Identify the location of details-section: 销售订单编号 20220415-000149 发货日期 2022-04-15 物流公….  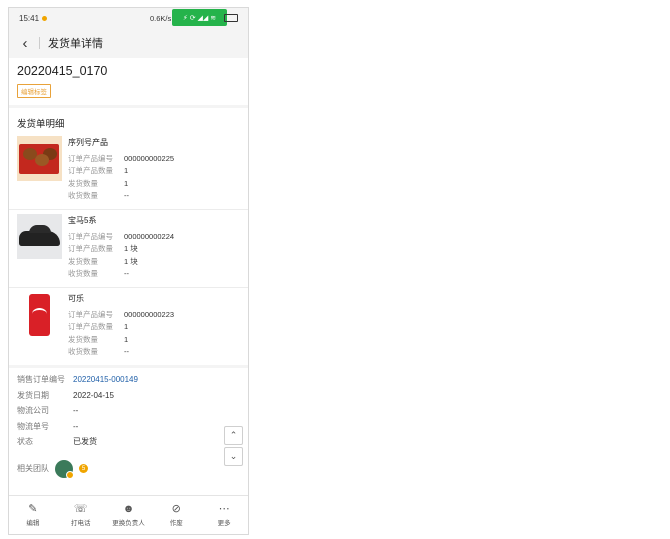
(128, 432).